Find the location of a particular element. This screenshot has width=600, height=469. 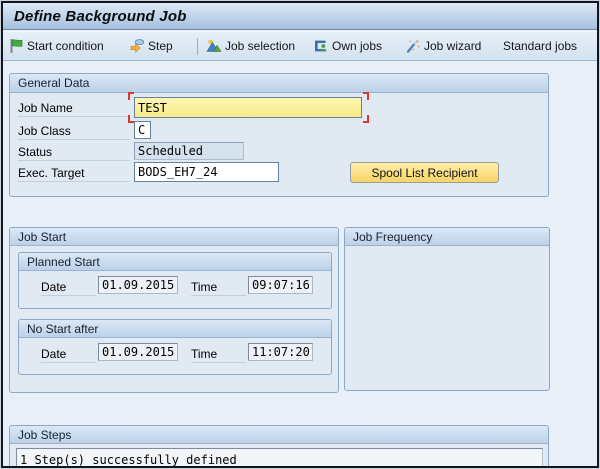

standard-jobs-button: Standard jobs is located at coordinates (540, 46).